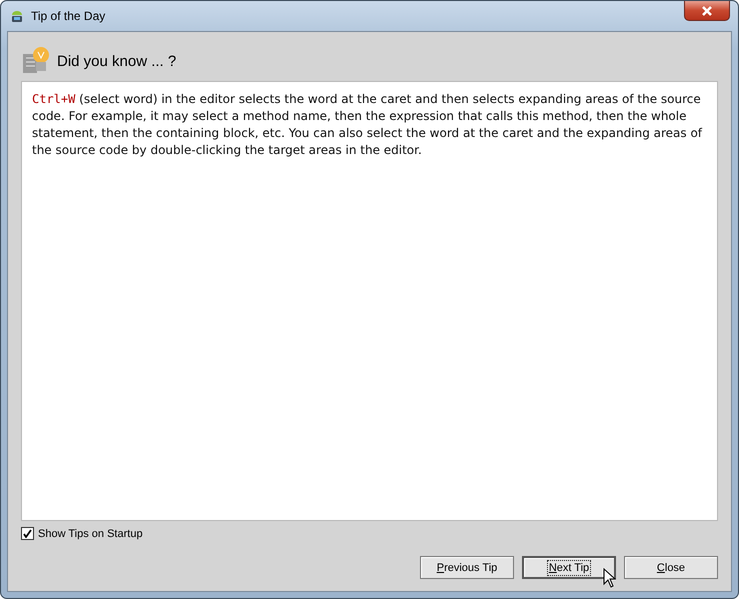 The image size is (739, 599). Describe the element at coordinates (707, 11) in the screenshot. I see `close-icon` at that location.